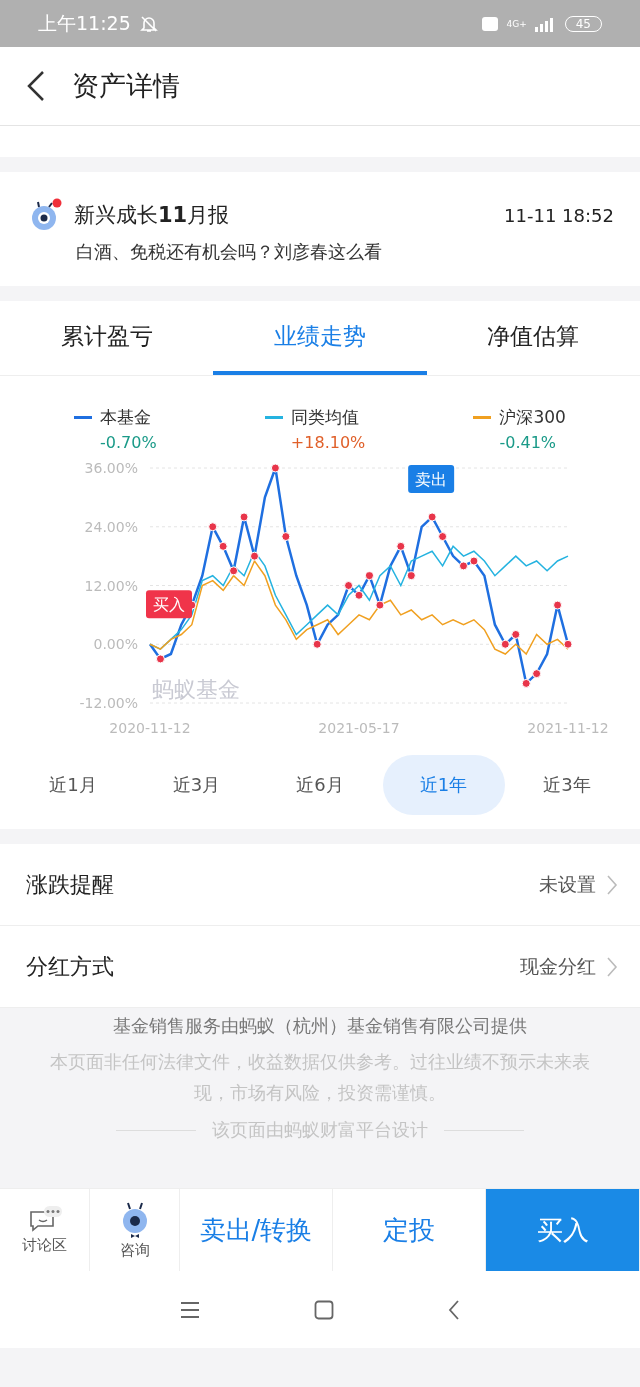  I want to click on setting-label: 涨跌提醒, so click(70, 884).